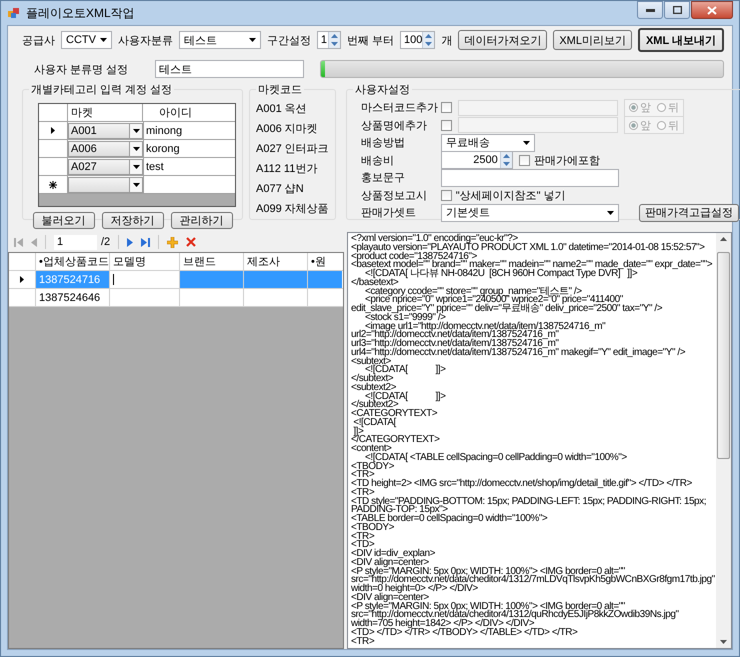 The width and height of the screenshot is (740, 657). Describe the element at coordinates (455, 335) in the screenshot. I see `xml-line: url2="http://domecctv.net/data/item/1387524716_m"` at that location.